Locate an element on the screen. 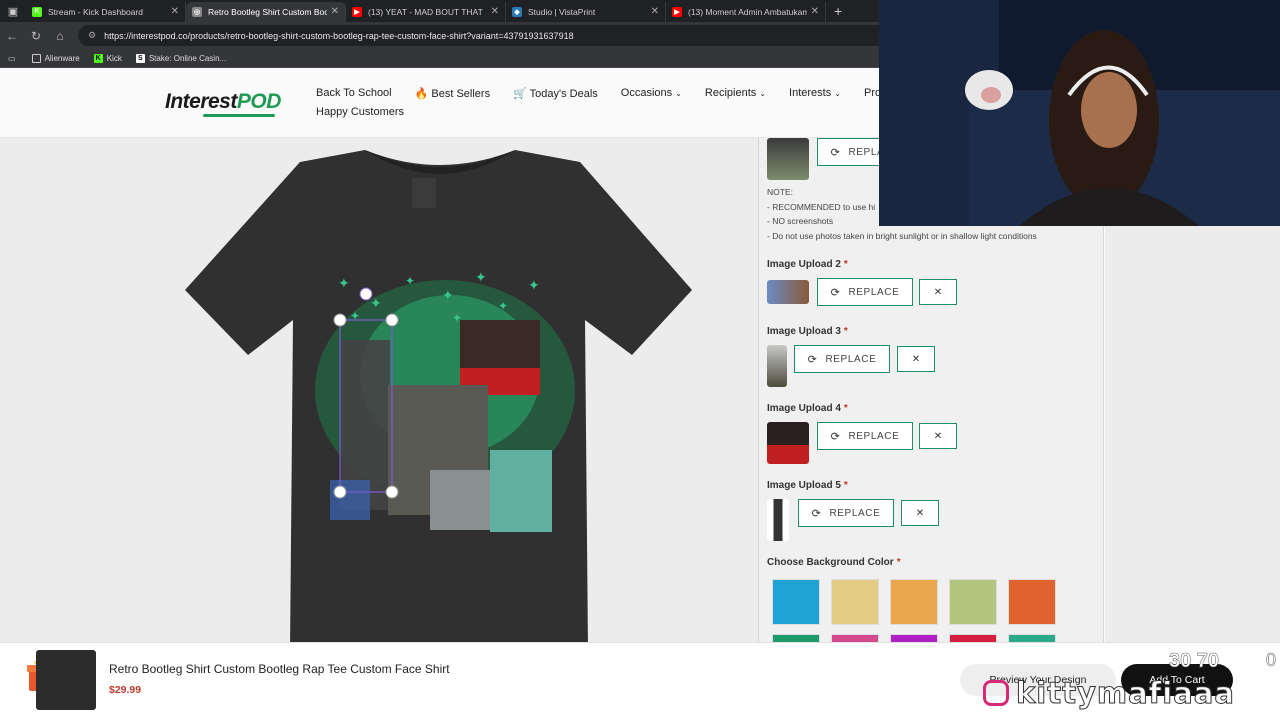 The image size is (1280, 720). home-icon: ⌂ is located at coordinates (60, 36).